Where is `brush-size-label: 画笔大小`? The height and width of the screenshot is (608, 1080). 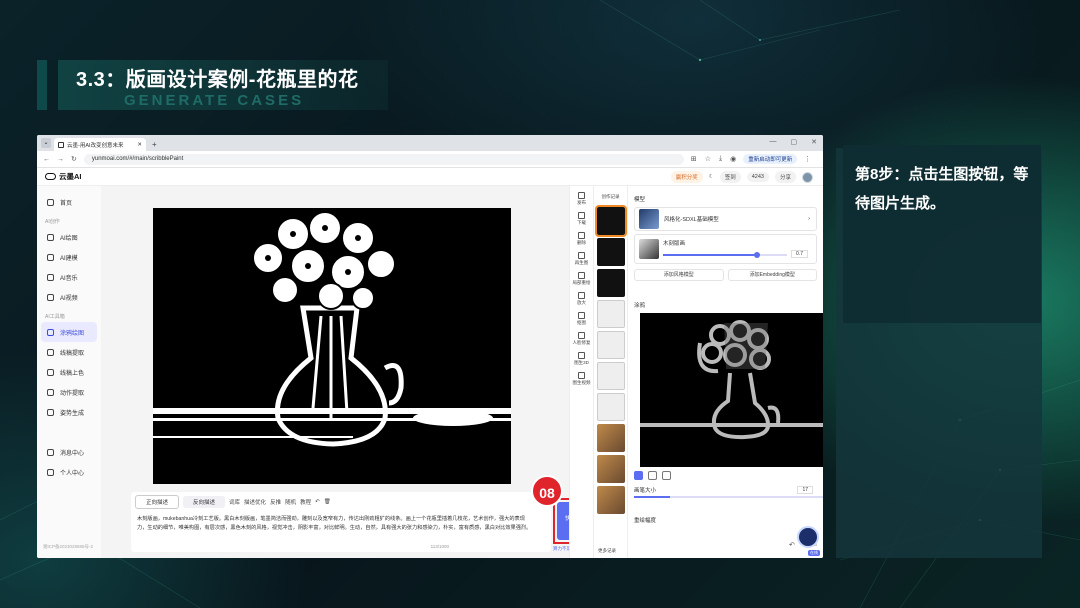 brush-size-label: 画笔大小 is located at coordinates (645, 491).